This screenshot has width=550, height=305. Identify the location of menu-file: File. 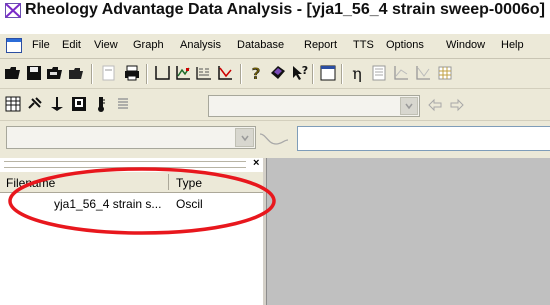
(41, 45).